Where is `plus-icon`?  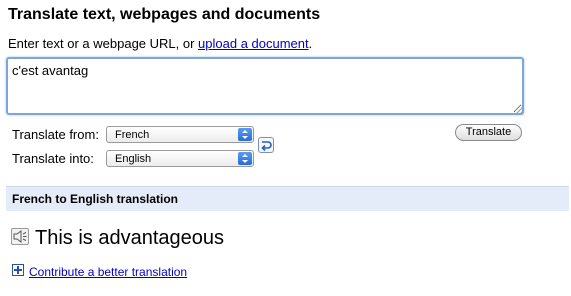
plus-icon is located at coordinates (18, 270).